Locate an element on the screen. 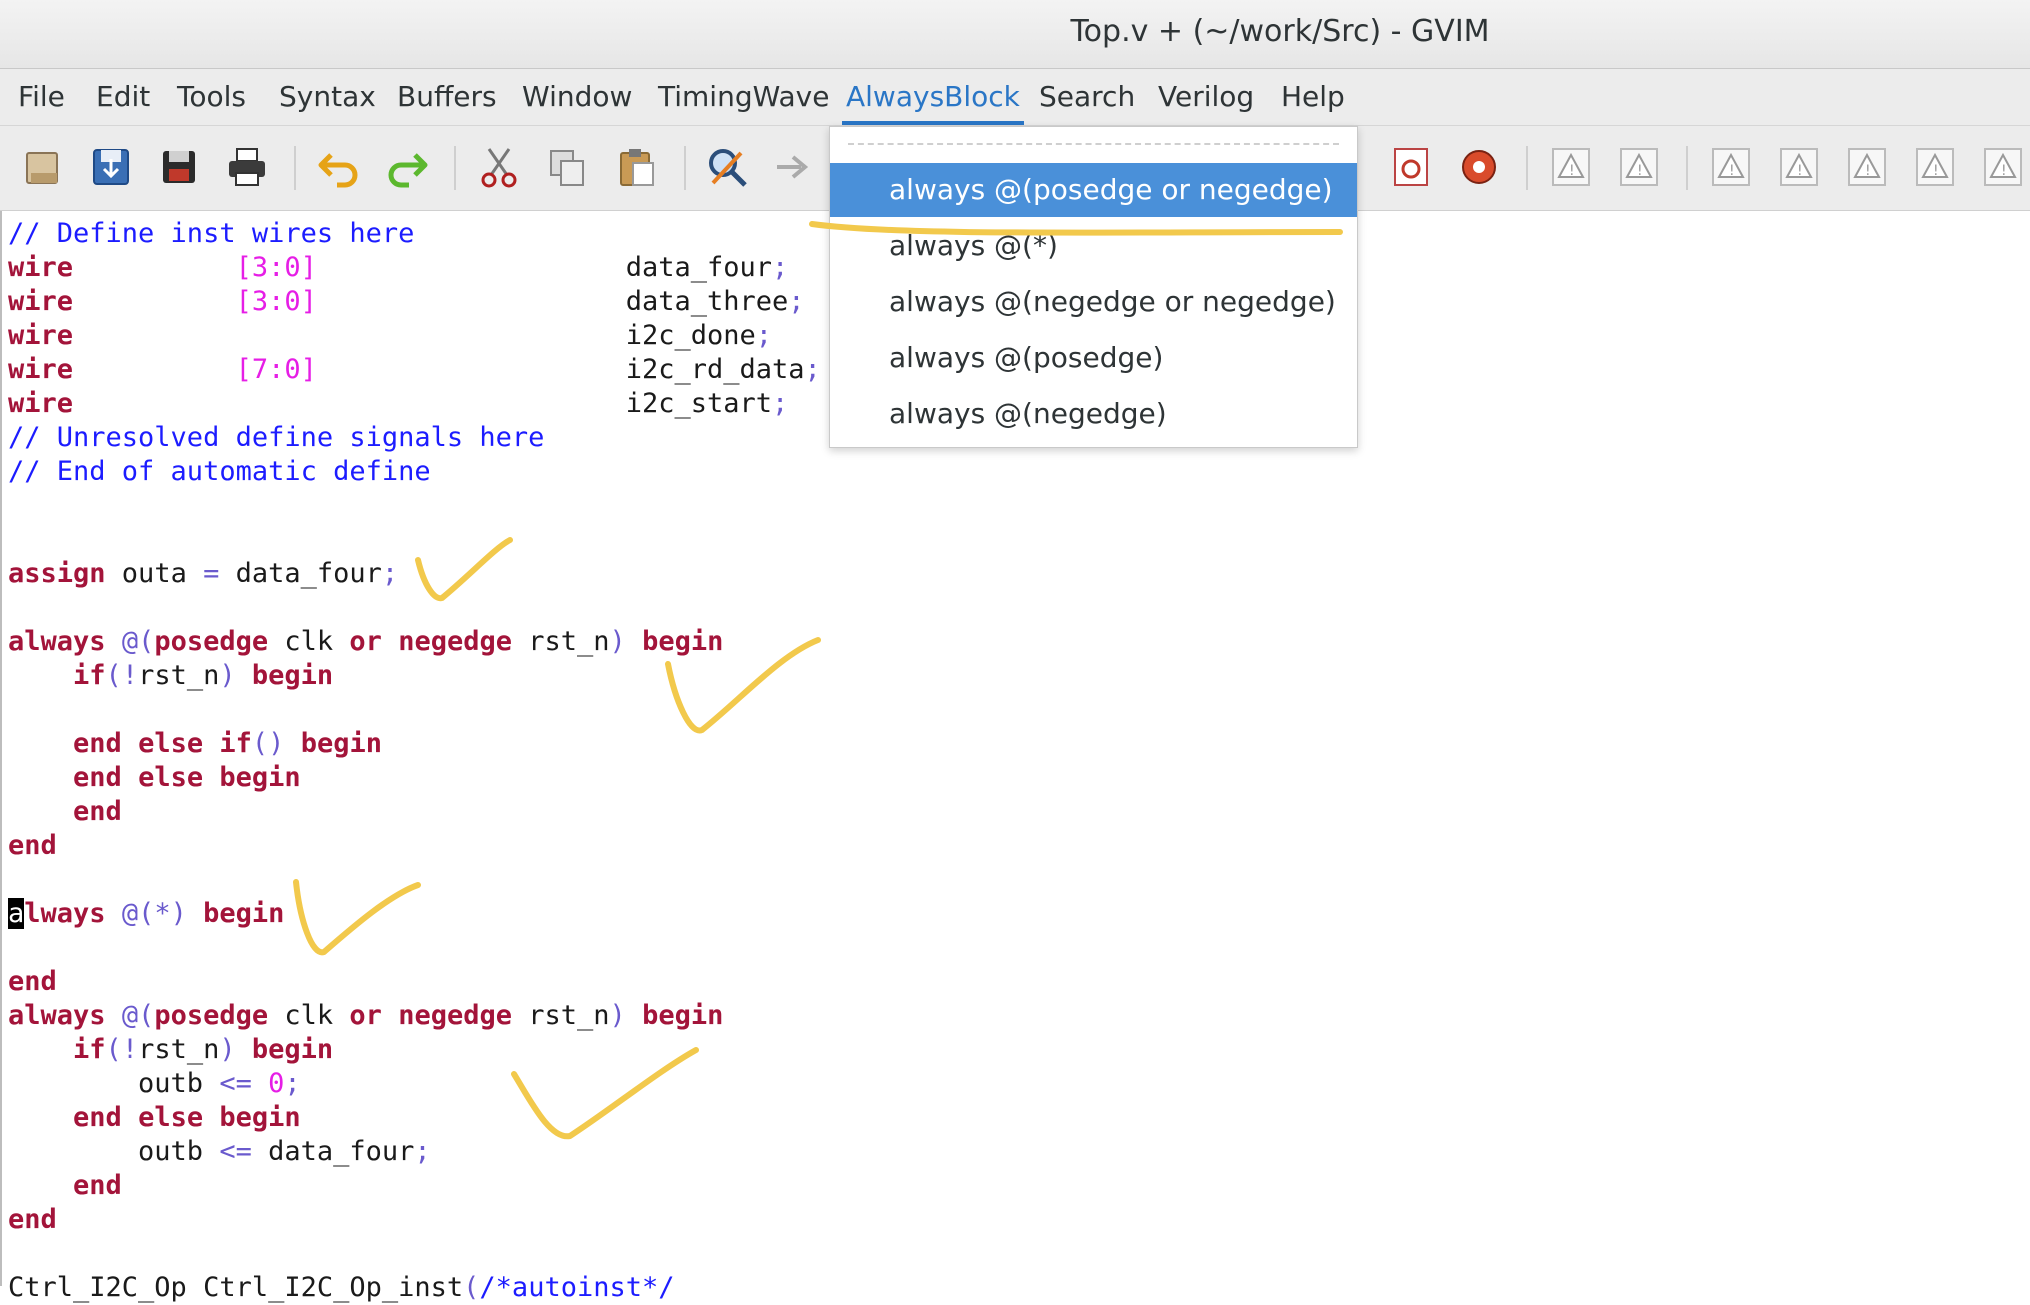 Image resolution: width=2030 pixels, height=1305 pixels. code-line: assign outa = data_four; is located at coordinates (203, 573).